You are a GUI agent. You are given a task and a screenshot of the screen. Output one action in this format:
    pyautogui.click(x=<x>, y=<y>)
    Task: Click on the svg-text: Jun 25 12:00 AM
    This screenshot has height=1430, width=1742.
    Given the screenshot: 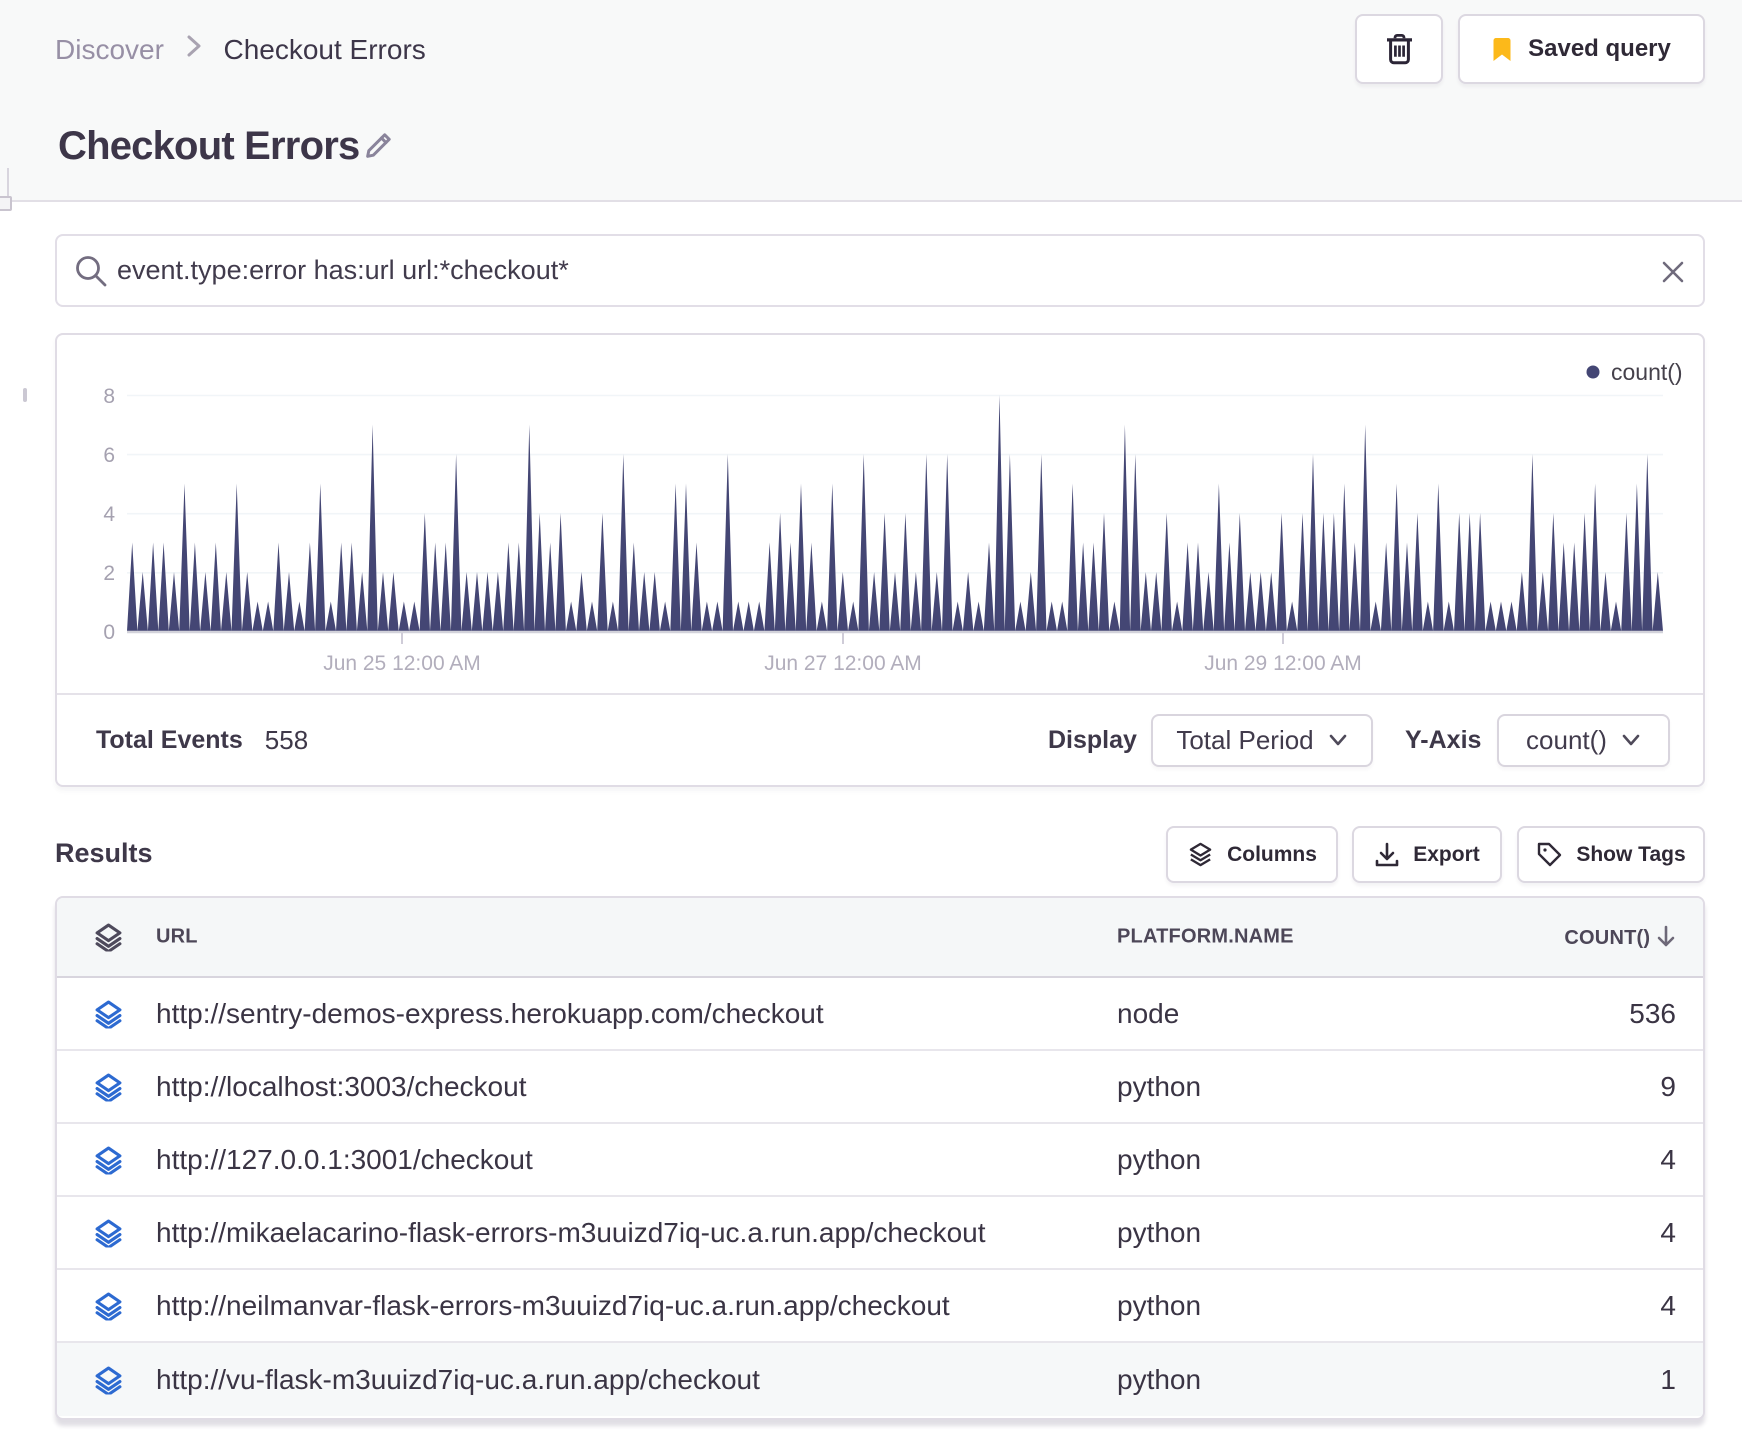 What is the action you would take?
    pyautogui.click(x=402, y=663)
    